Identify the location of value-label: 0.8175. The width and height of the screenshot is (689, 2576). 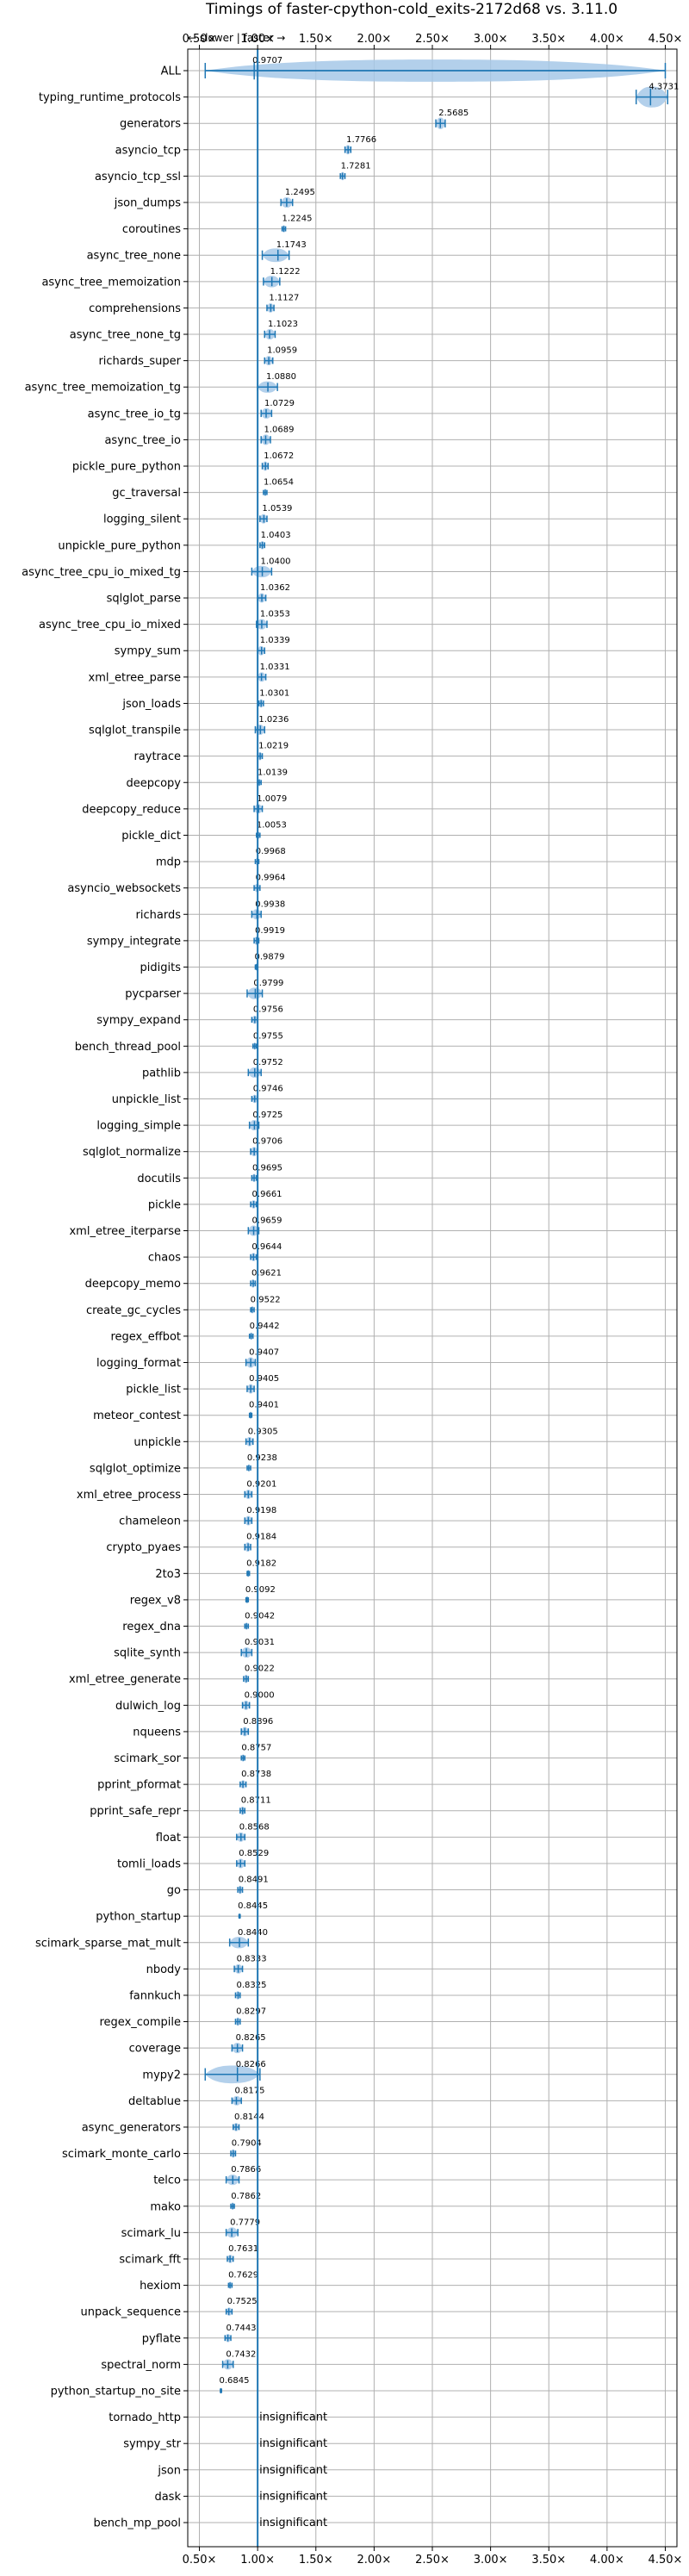
(249, 2091).